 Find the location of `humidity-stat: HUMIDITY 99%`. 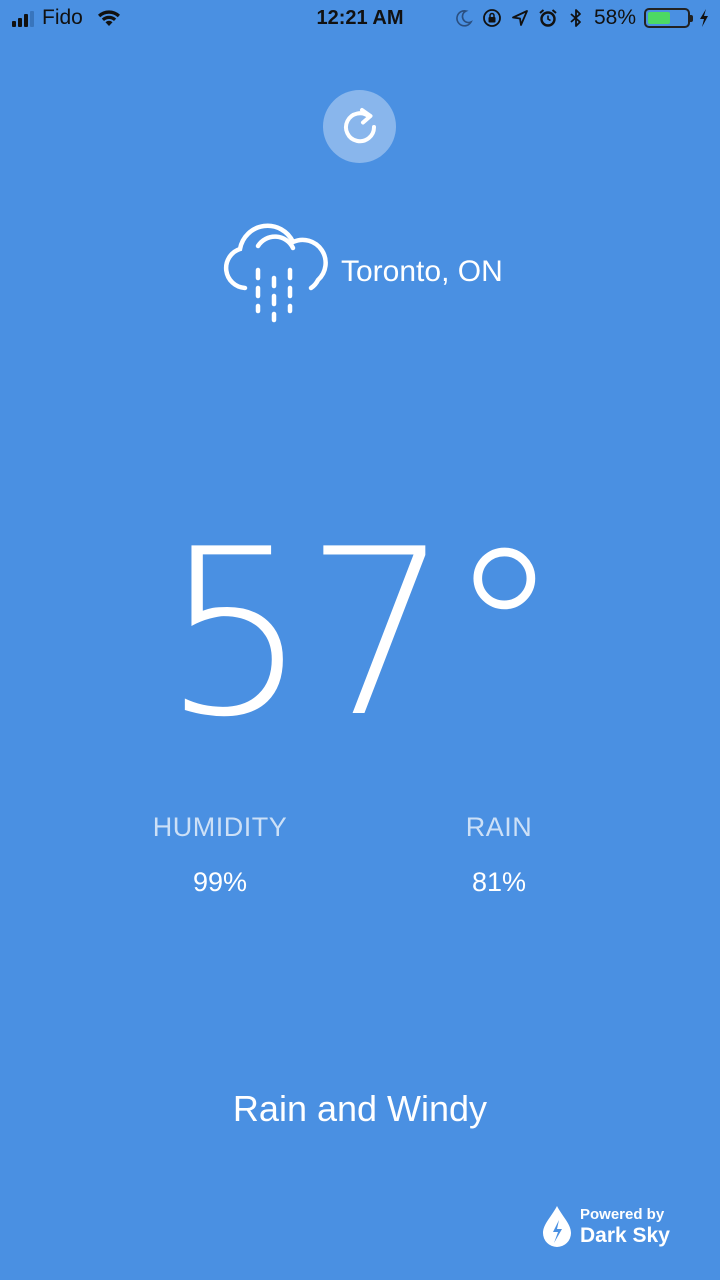

humidity-stat: HUMIDITY 99% is located at coordinates (220, 855).